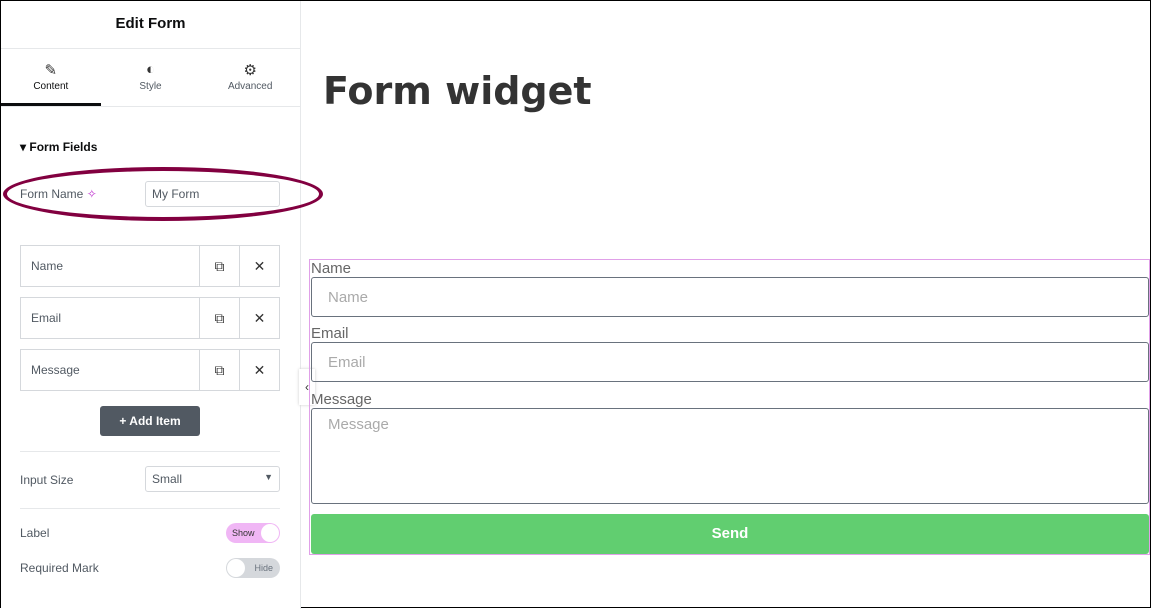  I want to click on tab-label: Content, so click(51, 86).